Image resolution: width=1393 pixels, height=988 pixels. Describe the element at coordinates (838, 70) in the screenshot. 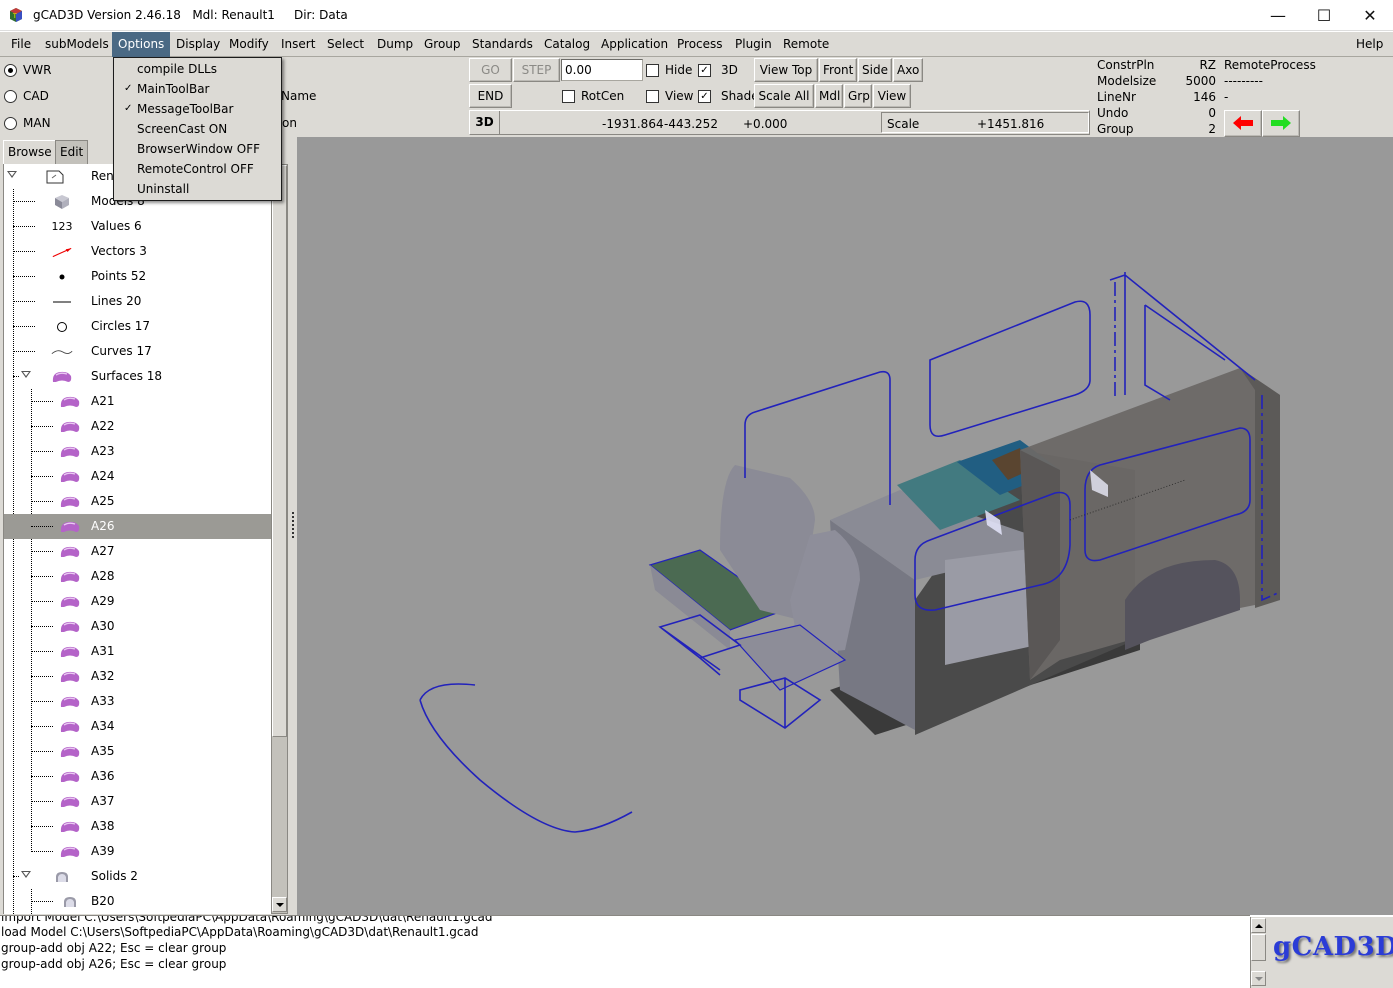

I see `view-front-button: Front` at that location.